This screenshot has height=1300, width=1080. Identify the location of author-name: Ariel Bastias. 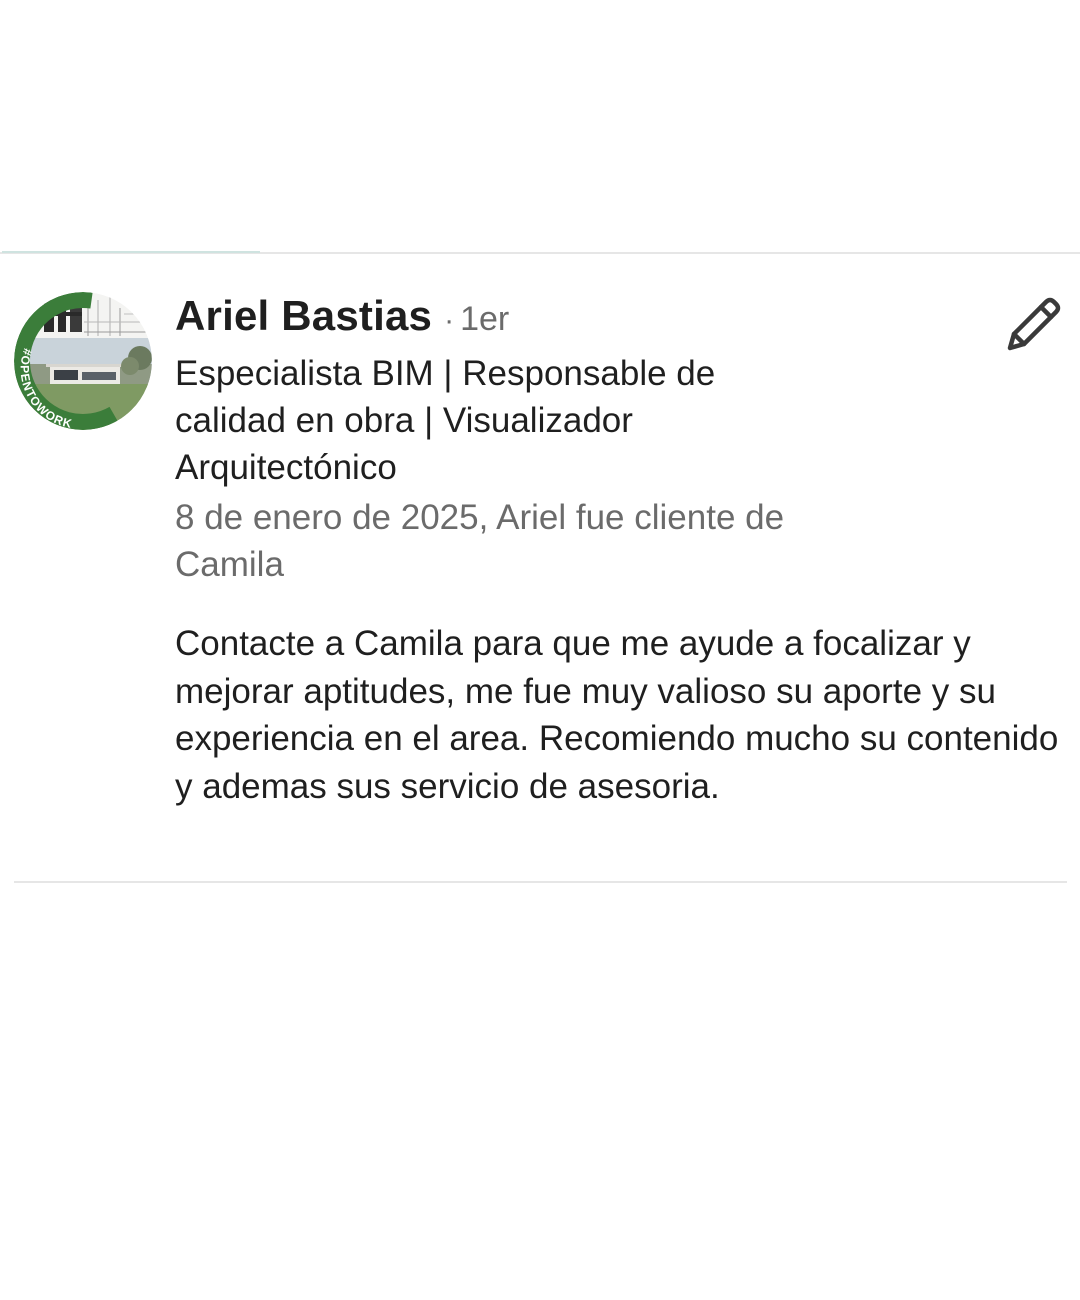
(303, 316).